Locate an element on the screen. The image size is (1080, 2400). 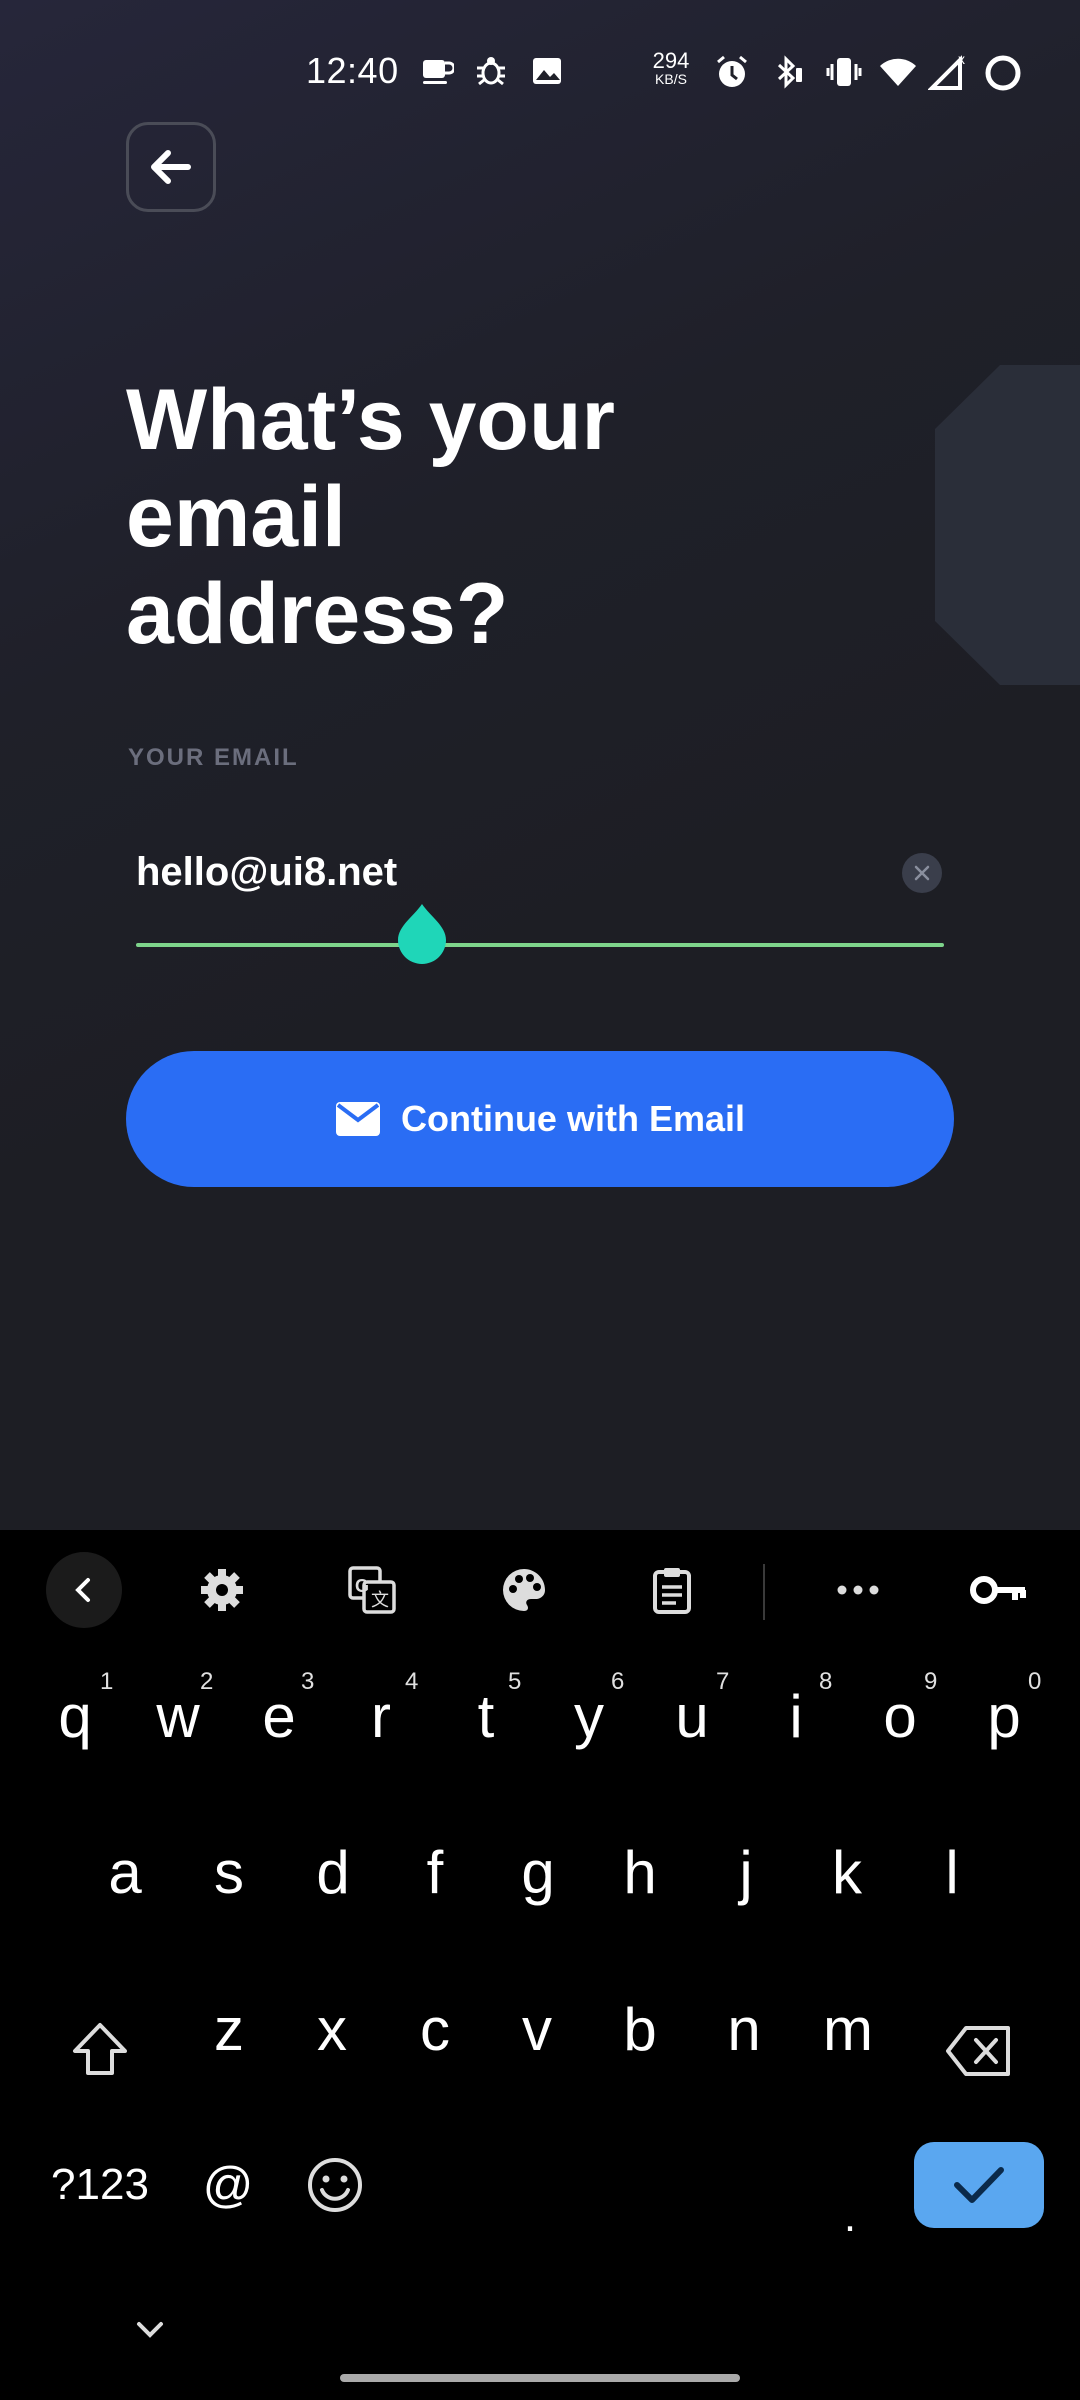
status-time: 12:40 is located at coordinates (352, 70).